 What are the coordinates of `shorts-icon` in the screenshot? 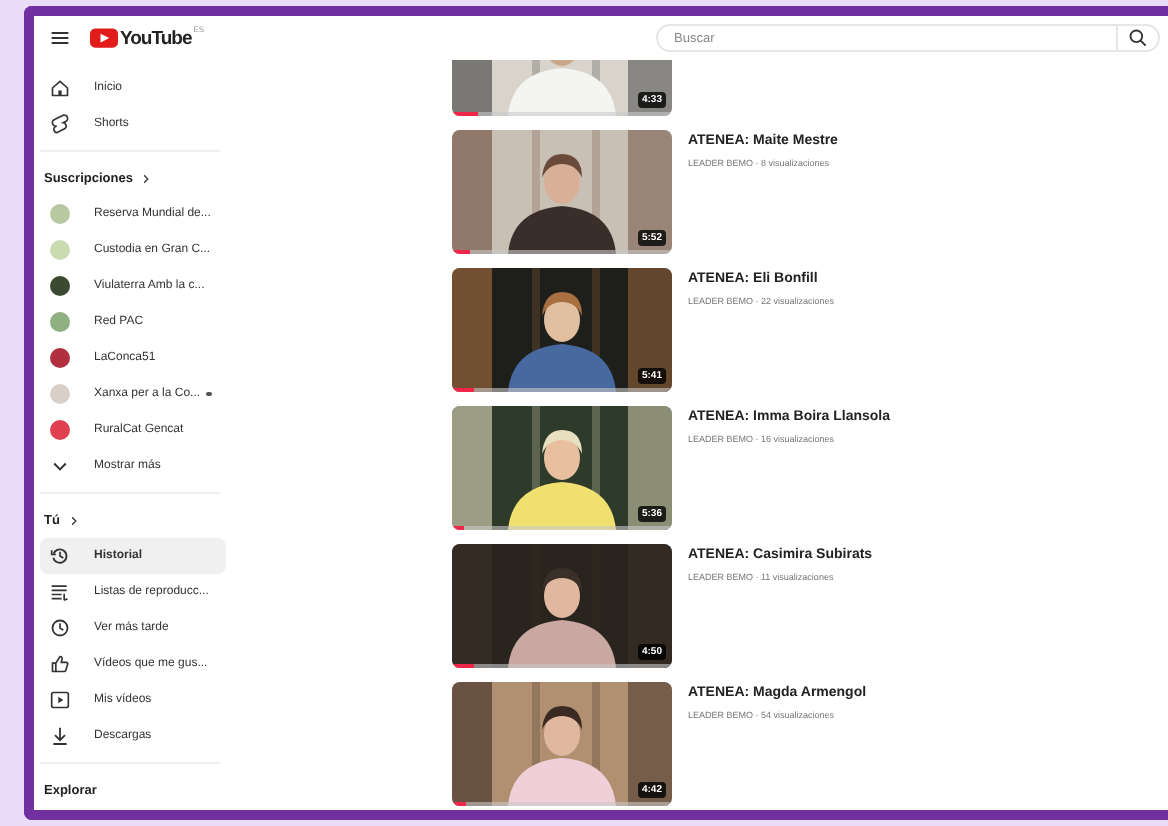 It's located at (60, 124).